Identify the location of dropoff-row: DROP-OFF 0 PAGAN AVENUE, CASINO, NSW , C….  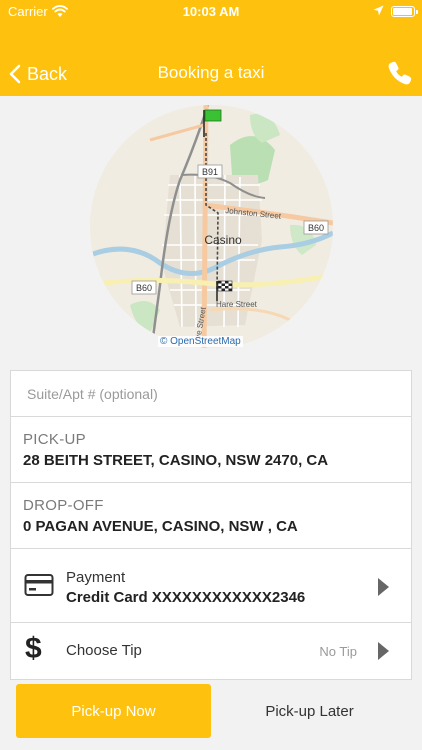
(211, 516).